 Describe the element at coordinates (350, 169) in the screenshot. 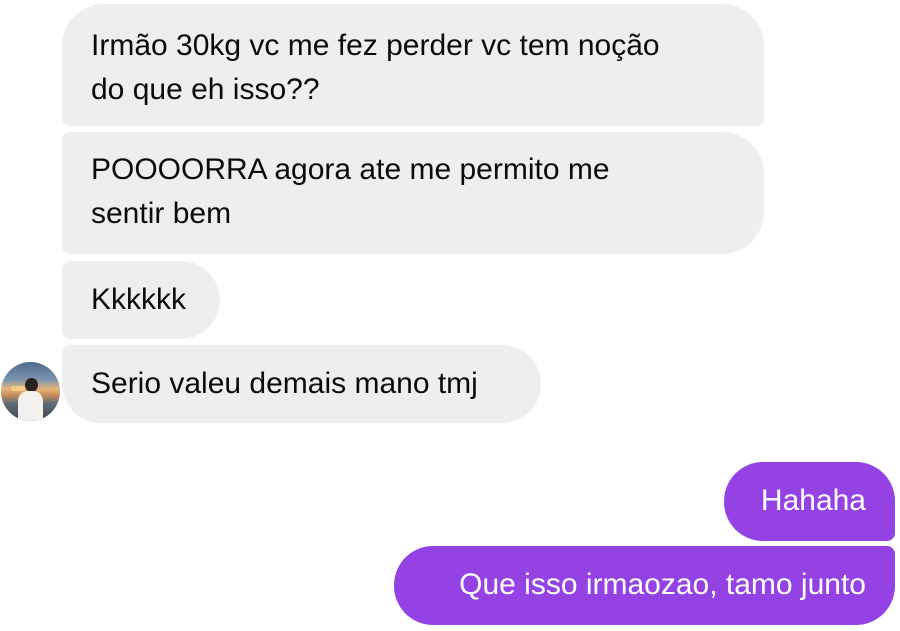

I see `message-text: POOOORRA agora ate me permito me` at that location.